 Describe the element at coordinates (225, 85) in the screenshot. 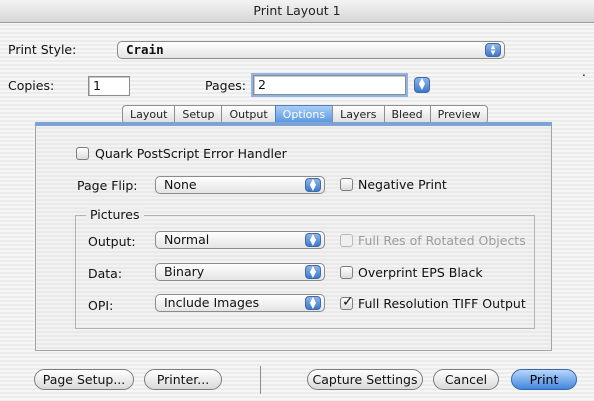

I see `pages-label: Pages:` at that location.